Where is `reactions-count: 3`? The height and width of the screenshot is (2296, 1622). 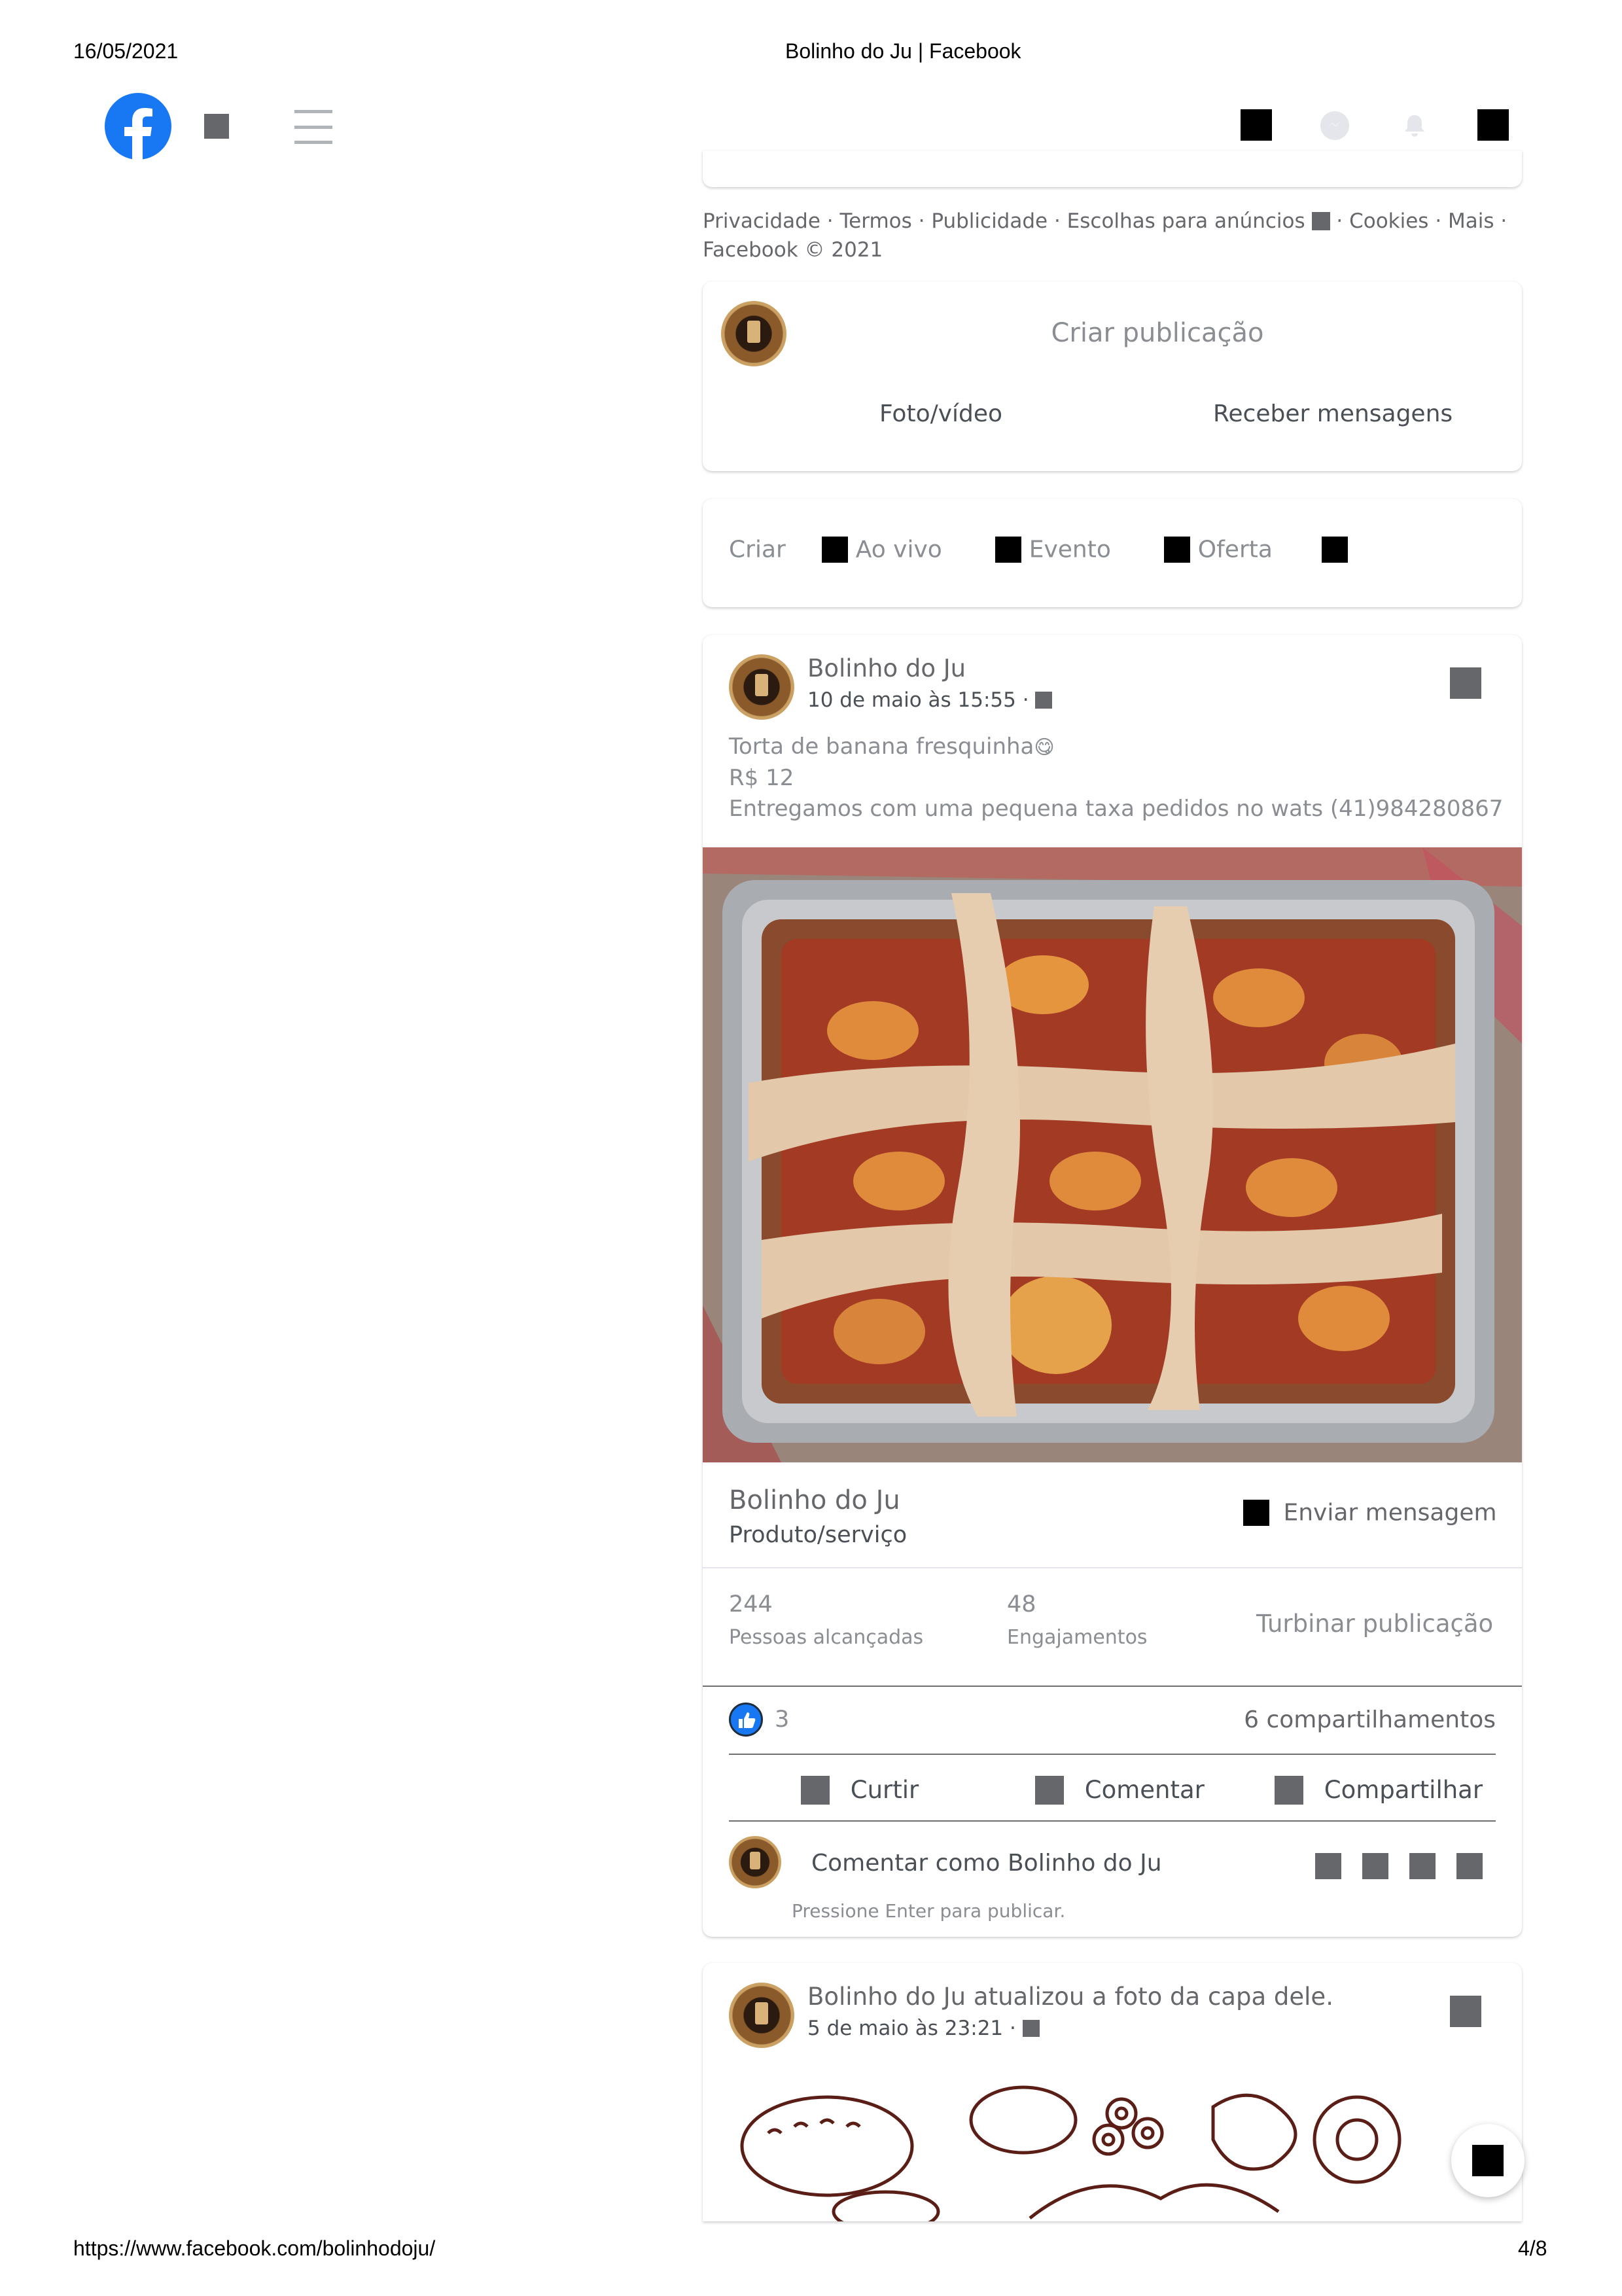 reactions-count: 3 is located at coordinates (782, 1719).